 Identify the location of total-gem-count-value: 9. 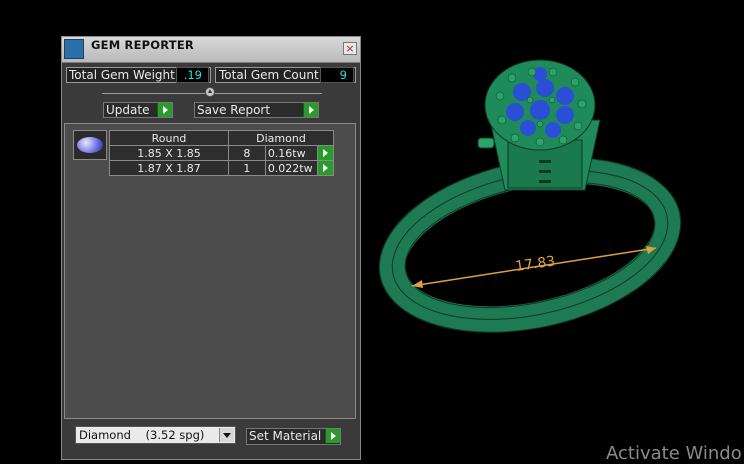
(337, 75).